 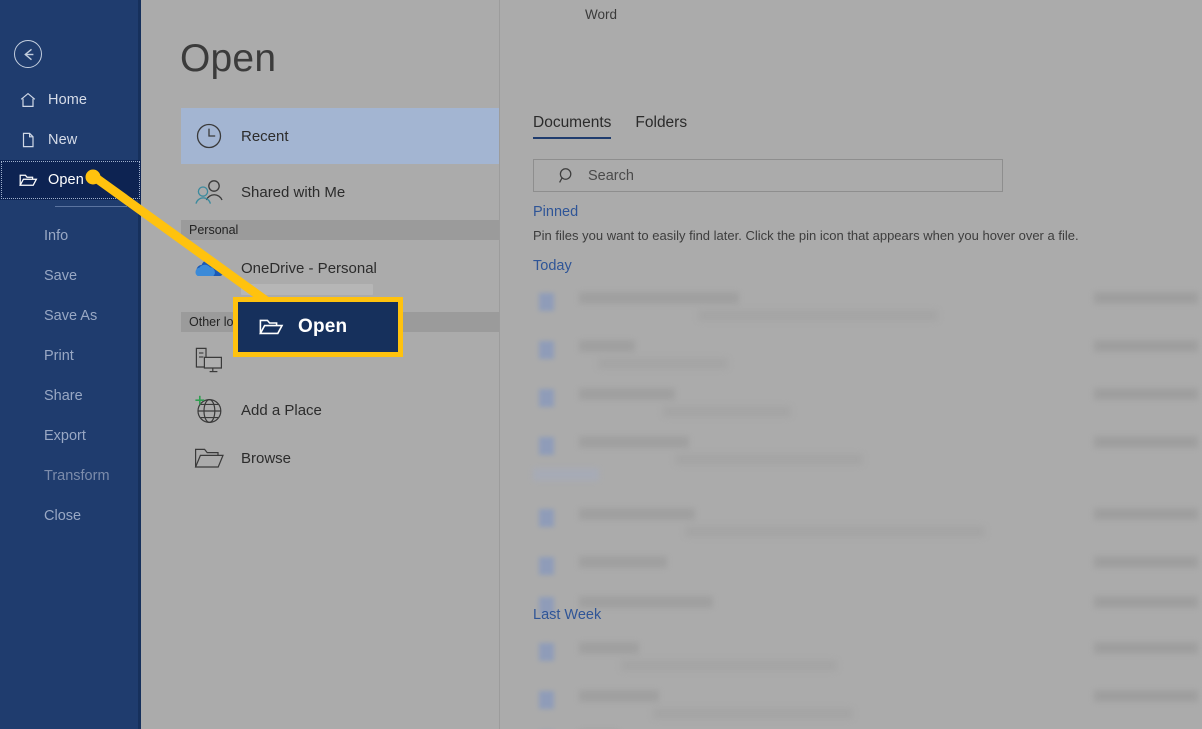 What do you see at coordinates (340, 230) in the screenshot?
I see `places-group-personal: Personal` at bounding box center [340, 230].